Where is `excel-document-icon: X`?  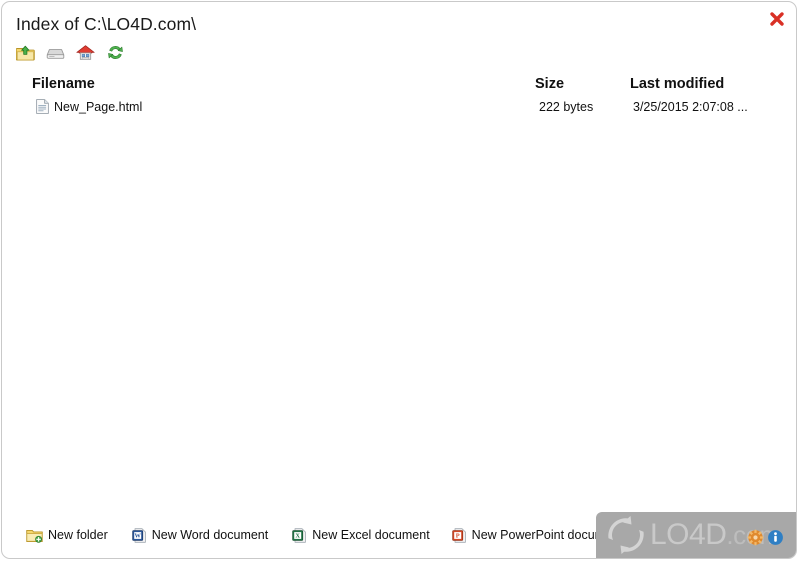
excel-document-icon: X is located at coordinates (299, 535).